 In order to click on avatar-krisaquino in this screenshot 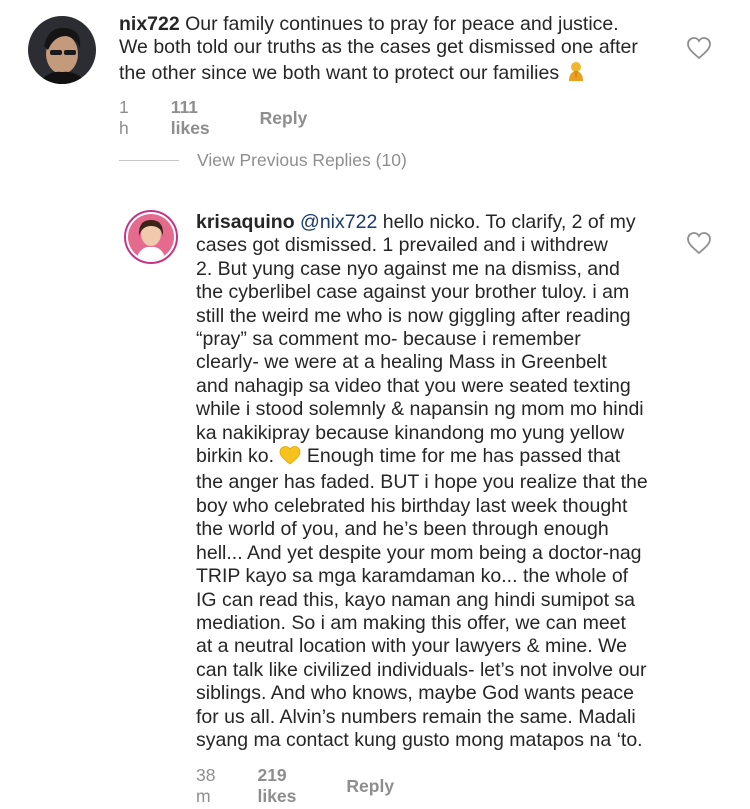, I will do `click(151, 237)`.